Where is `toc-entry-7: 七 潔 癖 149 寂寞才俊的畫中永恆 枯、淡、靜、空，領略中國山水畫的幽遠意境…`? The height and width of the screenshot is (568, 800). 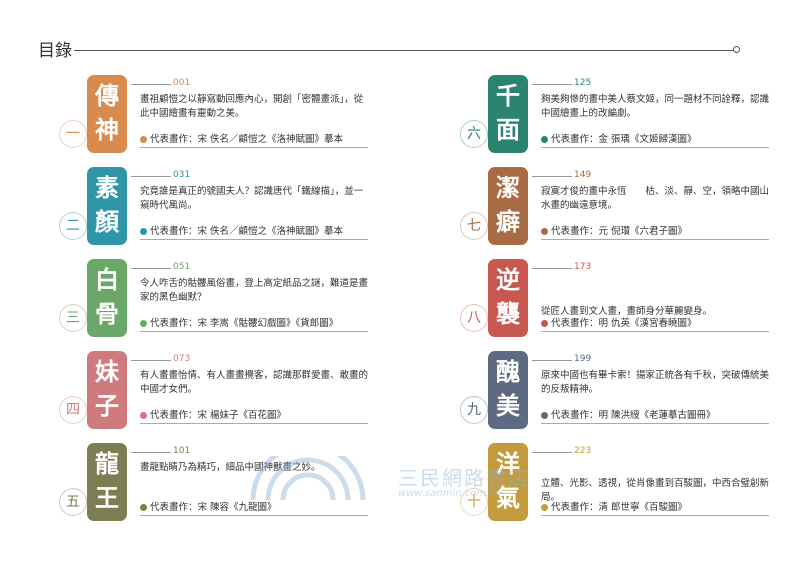 toc-entry-7: 七 潔 癖 149 寂寞才俊的畫中永恆 枯、淡、靜、空，領略中國山水畫的幽遠意境… is located at coordinates (615, 213).